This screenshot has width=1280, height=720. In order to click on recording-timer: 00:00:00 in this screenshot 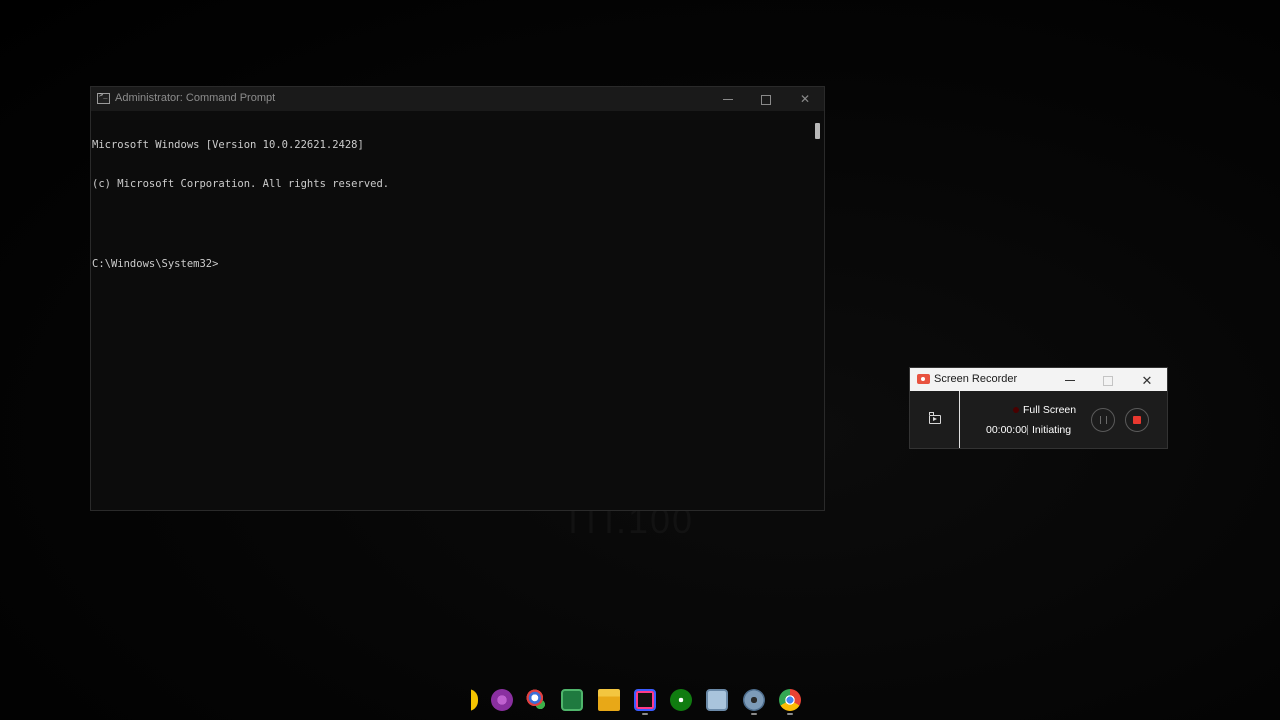, I will do `click(1006, 430)`.